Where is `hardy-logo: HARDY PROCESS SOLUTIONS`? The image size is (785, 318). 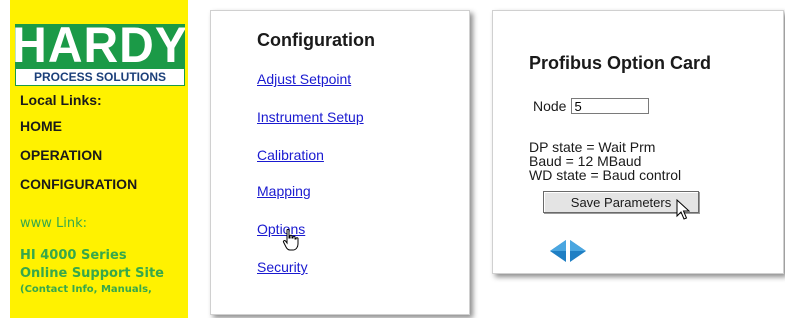 hardy-logo: HARDY PROCESS SOLUTIONS is located at coordinates (100, 55).